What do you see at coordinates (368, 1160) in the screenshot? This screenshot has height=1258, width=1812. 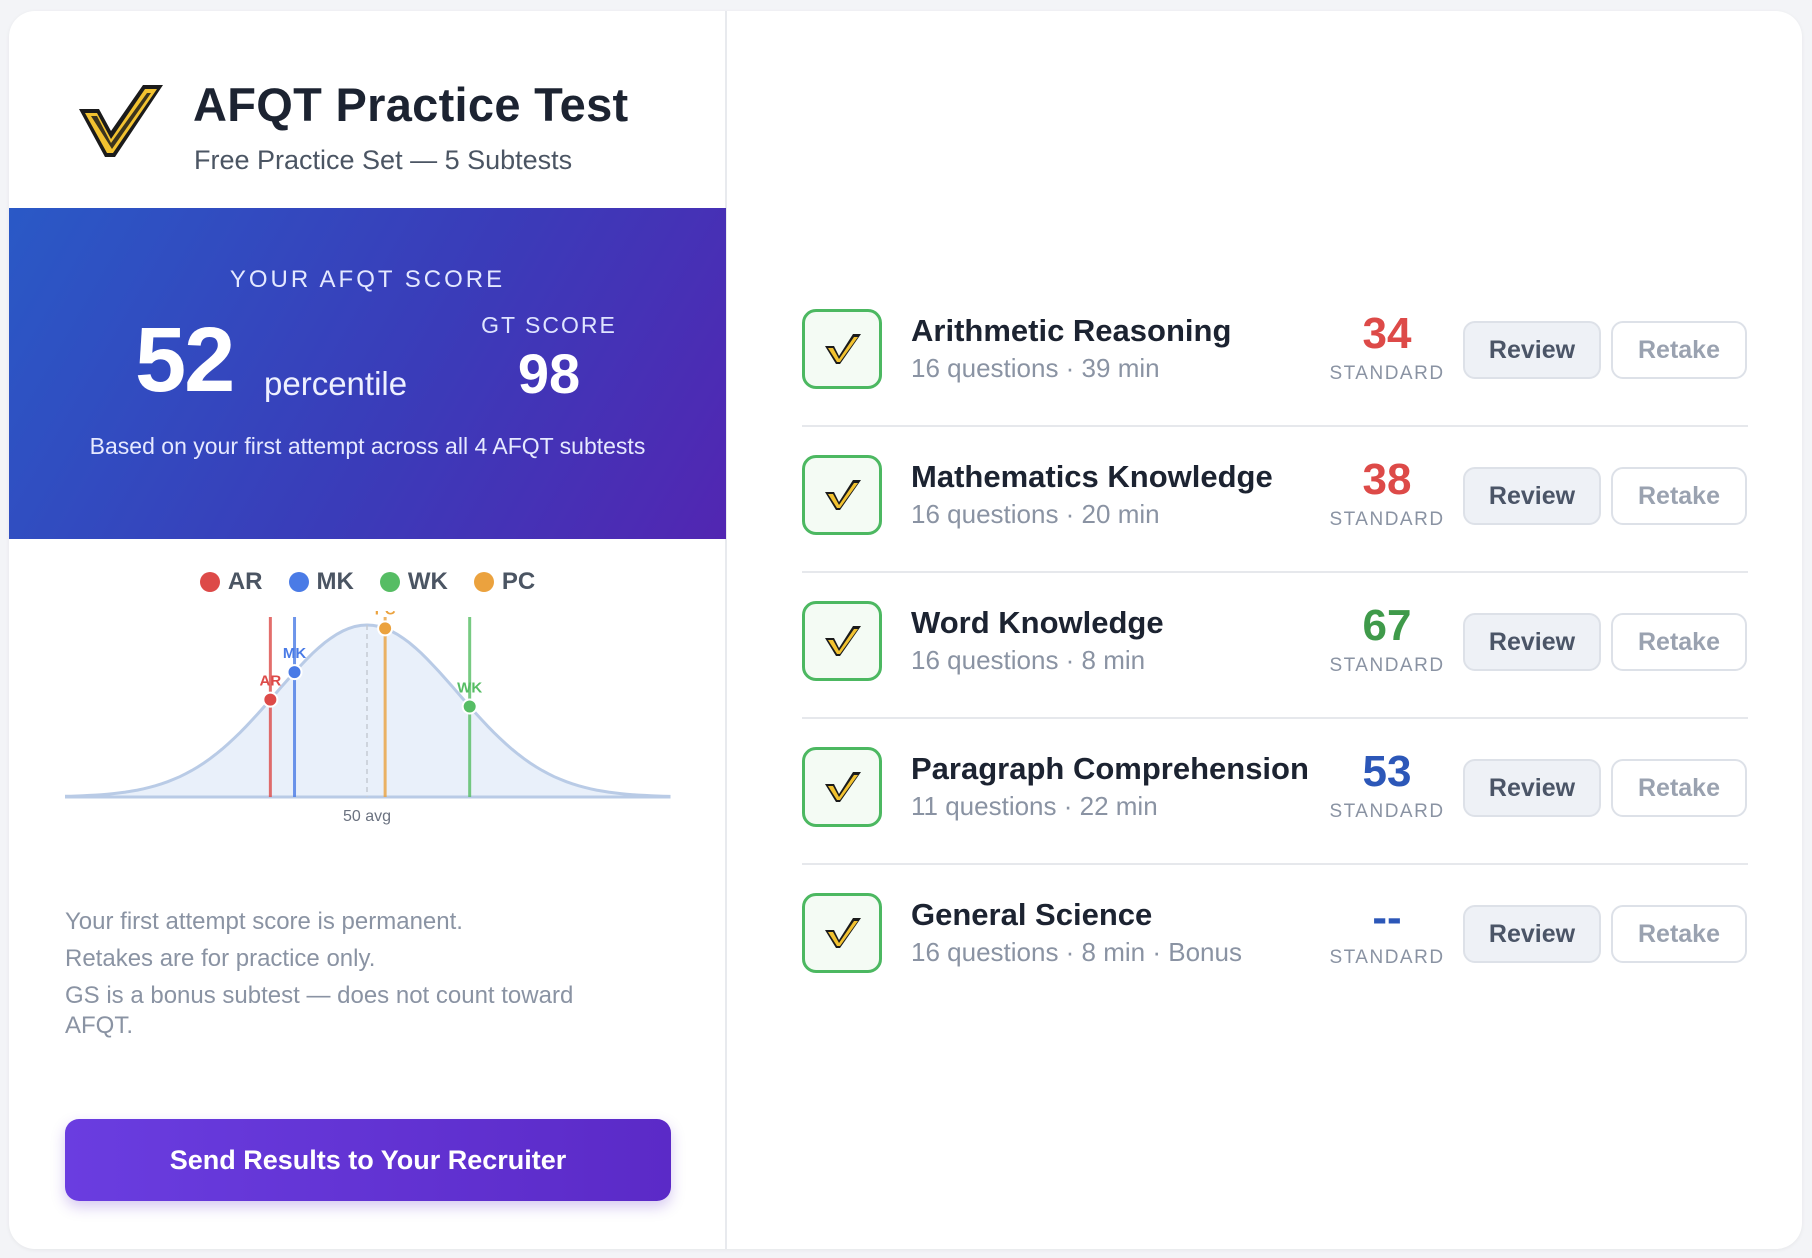 I see `send-results-button: Send Results to Your Recruiter` at bounding box center [368, 1160].